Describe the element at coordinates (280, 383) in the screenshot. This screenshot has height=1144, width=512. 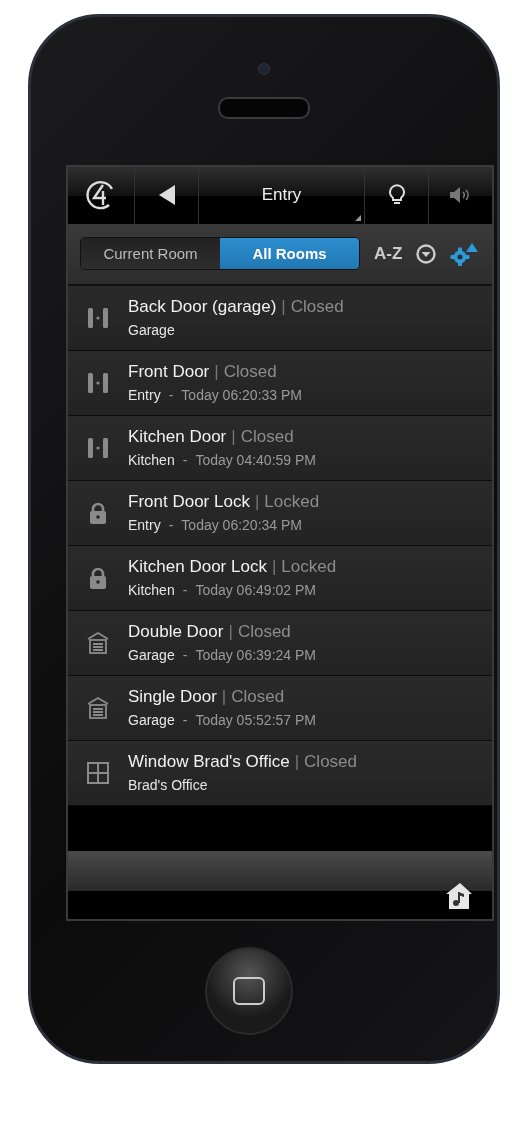
I see `device-row: Front Door | Closed Entry - Today 06:20:33 PM` at that location.